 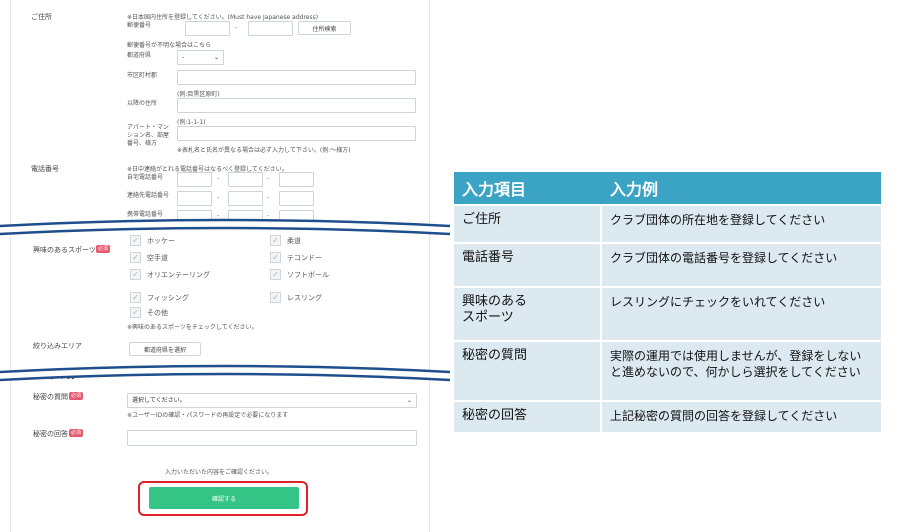 What do you see at coordinates (50, 397) in the screenshot?
I see `secret-question-label: 秘密の質問` at bounding box center [50, 397].